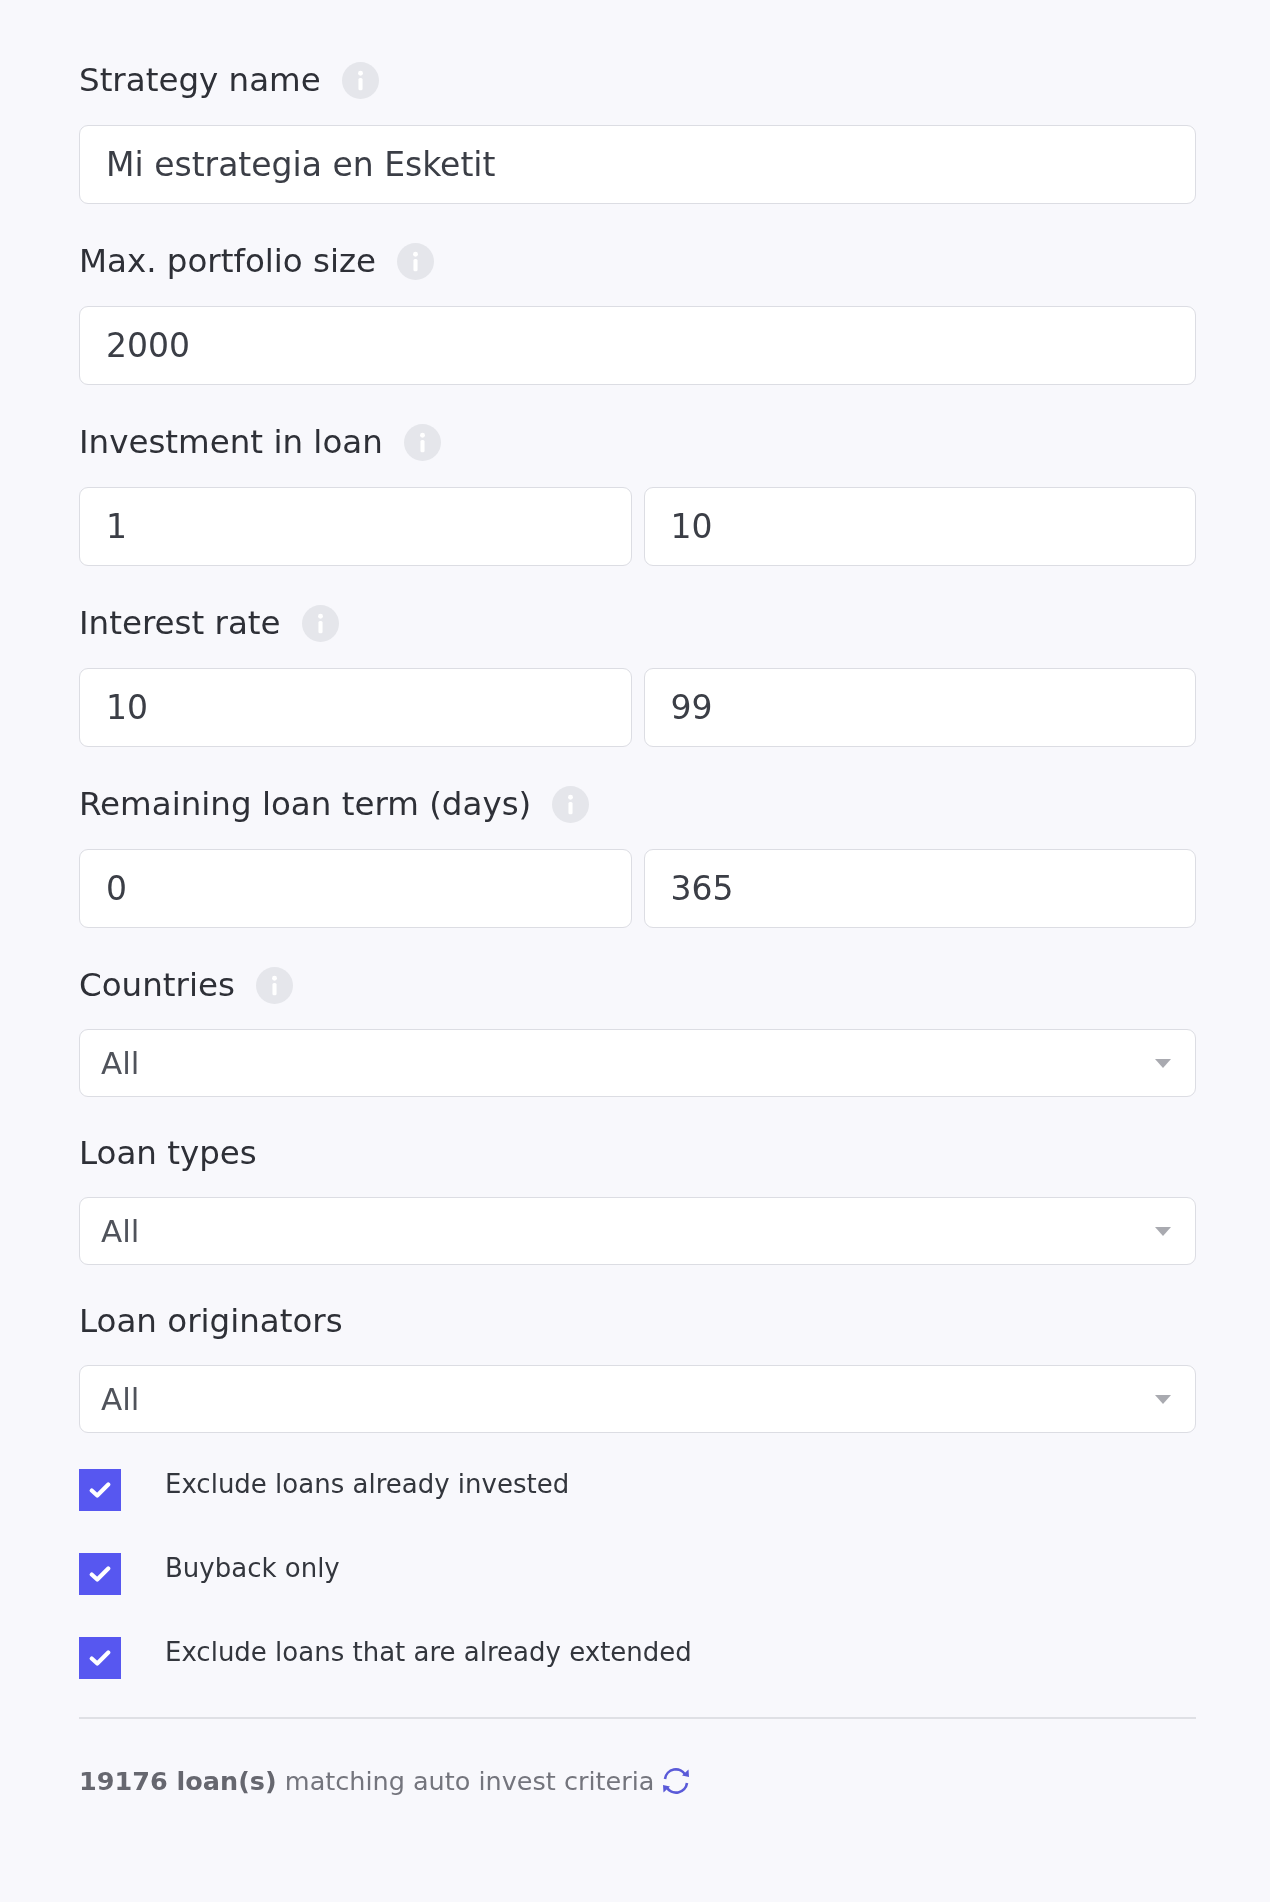 The image size is (1270, 1902). What do you see at coordinates (157, 985) in the screenshot?
I see `field-label: Countries` at bounding box center [157, 985].